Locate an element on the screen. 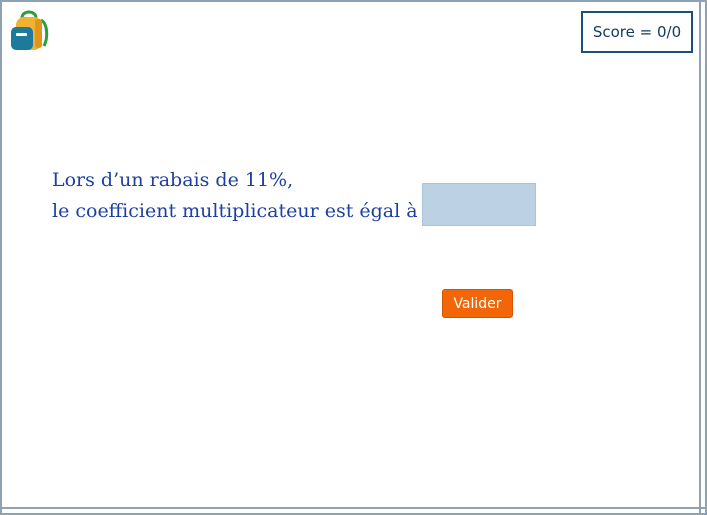 This screenshot has height=515, width=707. backpack-icon is located at coordinates (30, 30).